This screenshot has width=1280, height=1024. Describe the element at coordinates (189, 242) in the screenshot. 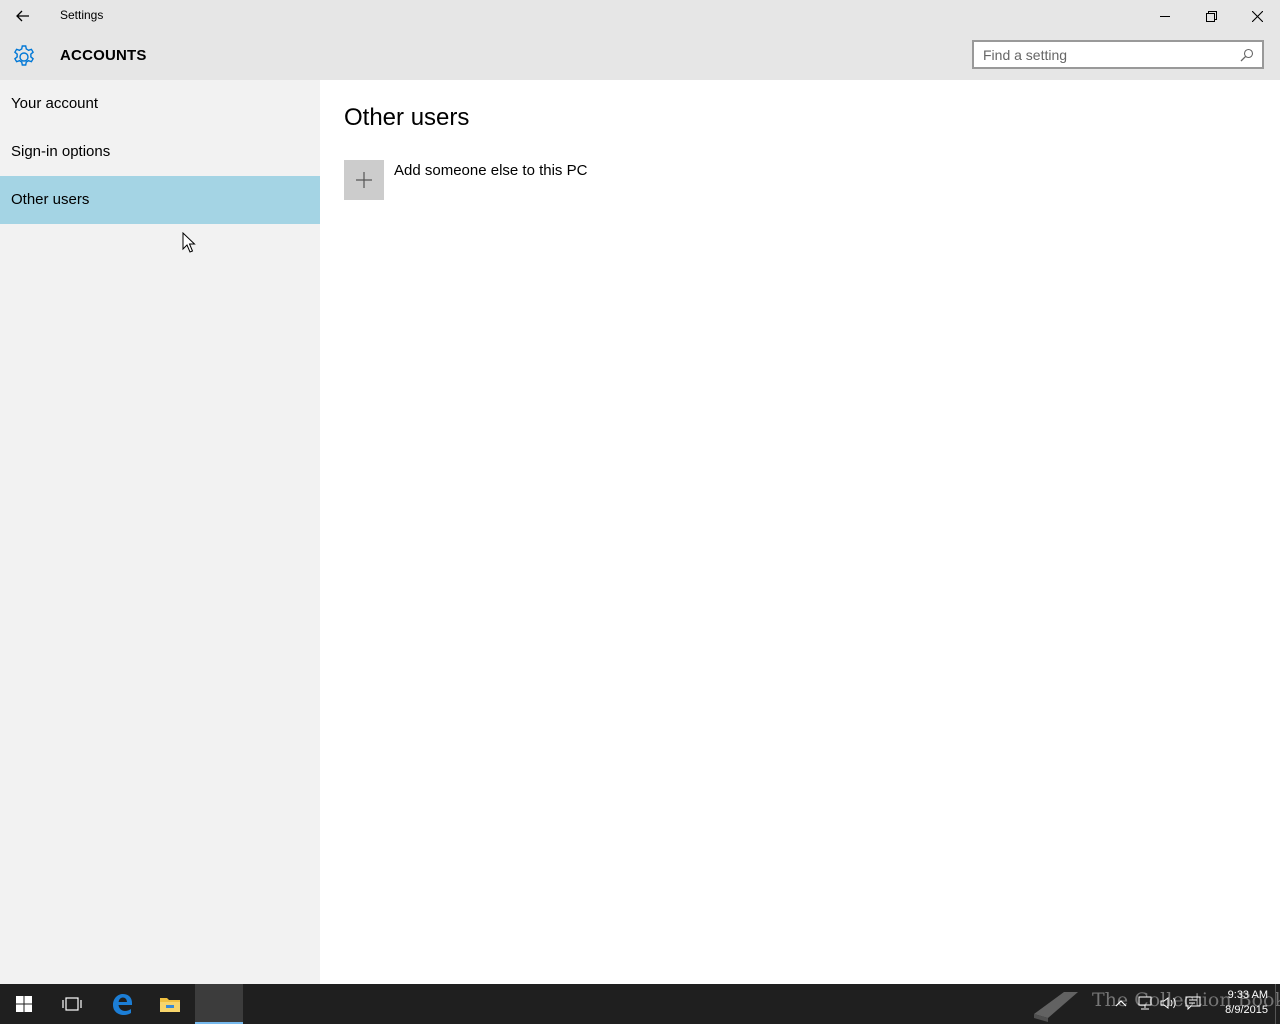

I see `mouse-cursor-icon` at that location.